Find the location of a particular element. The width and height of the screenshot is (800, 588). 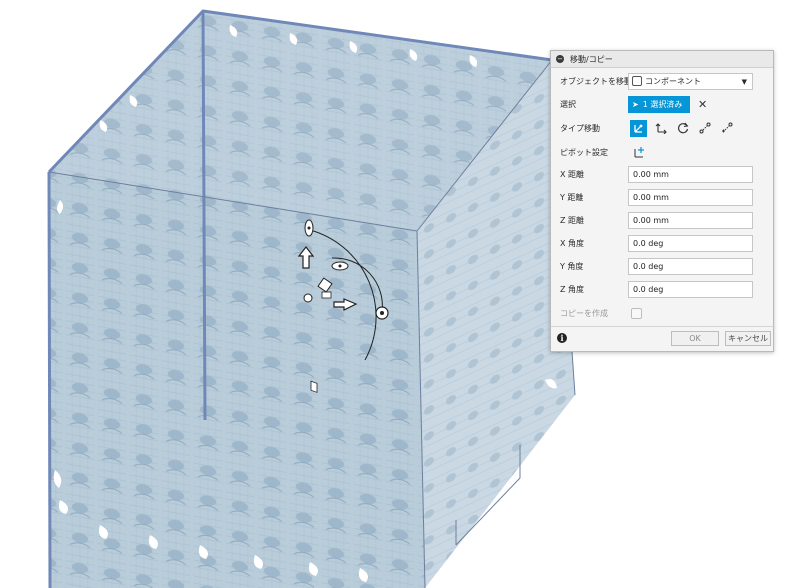

x-angle-row: X 角度 0.0 deg is located at coordinates (663, 243).